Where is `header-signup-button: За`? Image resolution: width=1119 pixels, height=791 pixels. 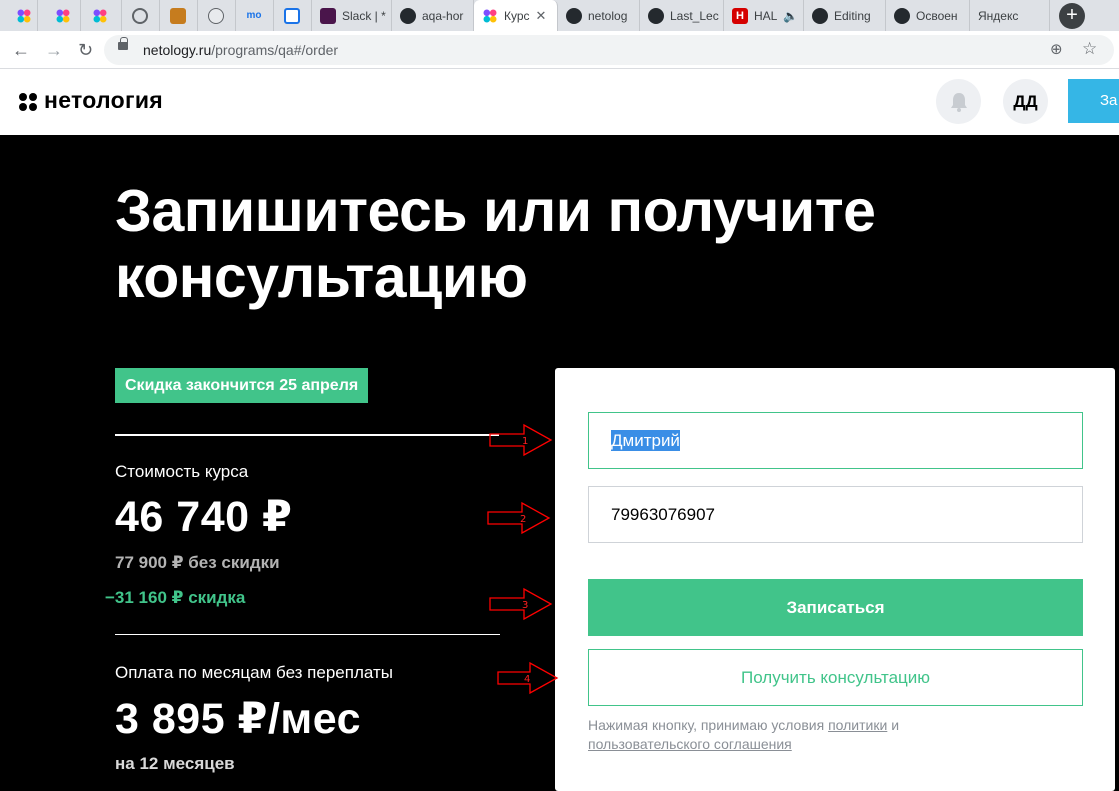
header-signup-button: За is located at coordinates (1093, 101).